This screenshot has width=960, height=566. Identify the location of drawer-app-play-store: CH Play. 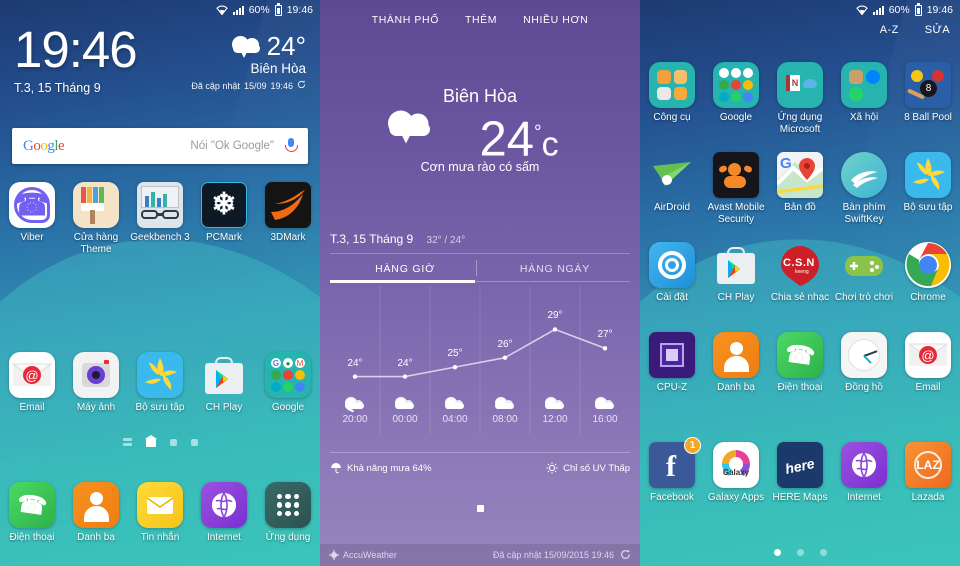
(736, 273).